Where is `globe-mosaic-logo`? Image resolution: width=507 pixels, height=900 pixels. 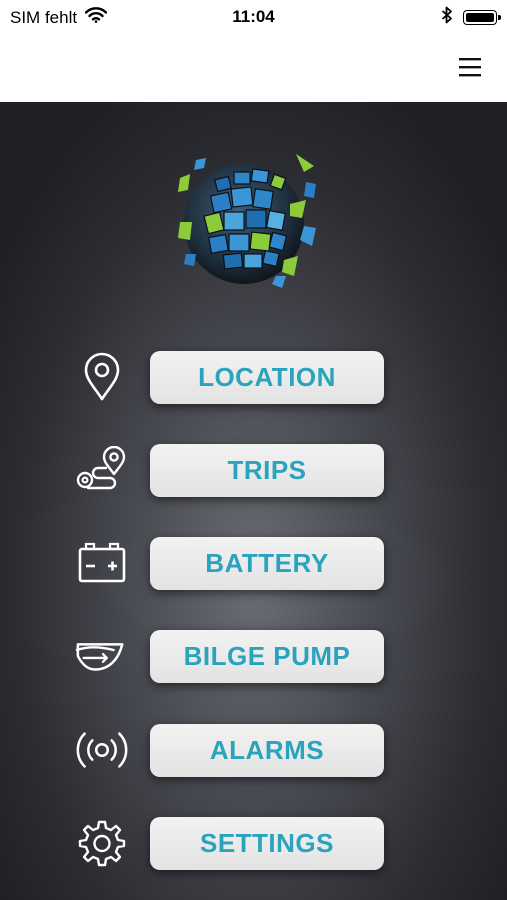 globe-mosaic-logo is located at coordinates (246, 221).